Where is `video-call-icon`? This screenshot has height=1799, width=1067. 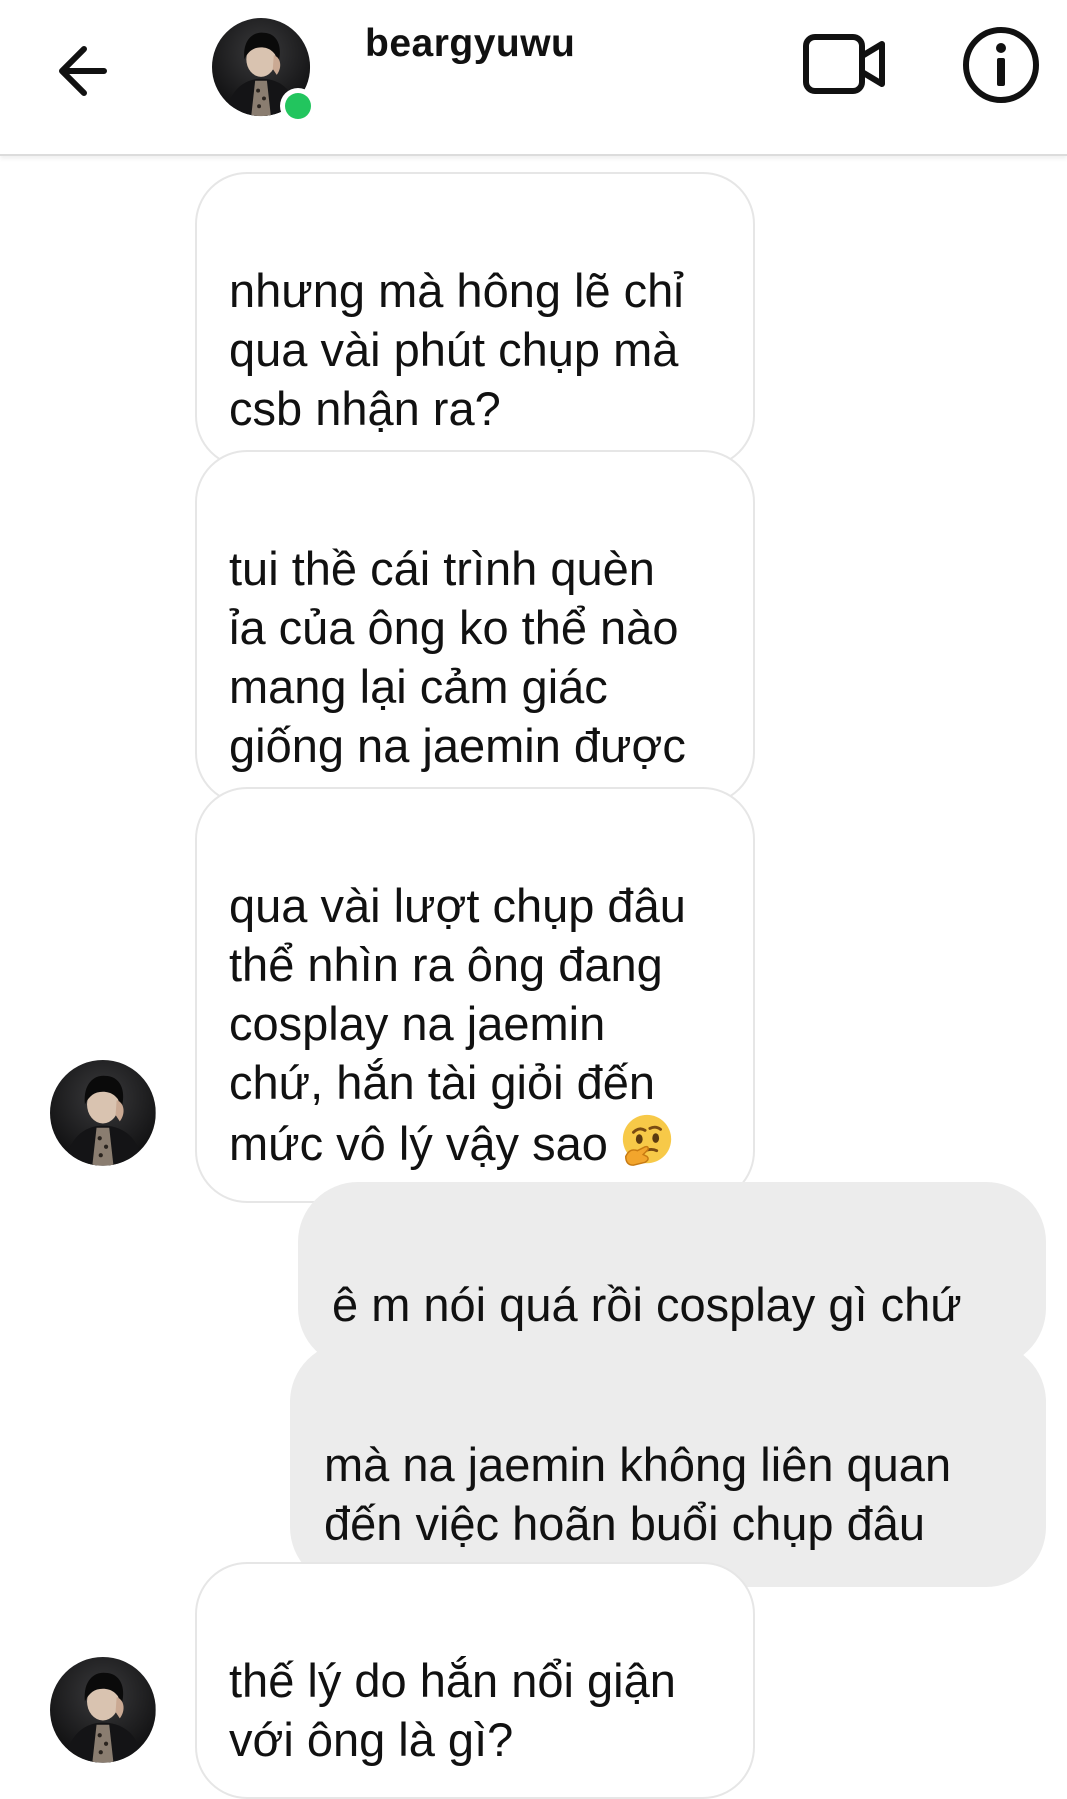
video-call-icon is located at coordinates (844, 64).